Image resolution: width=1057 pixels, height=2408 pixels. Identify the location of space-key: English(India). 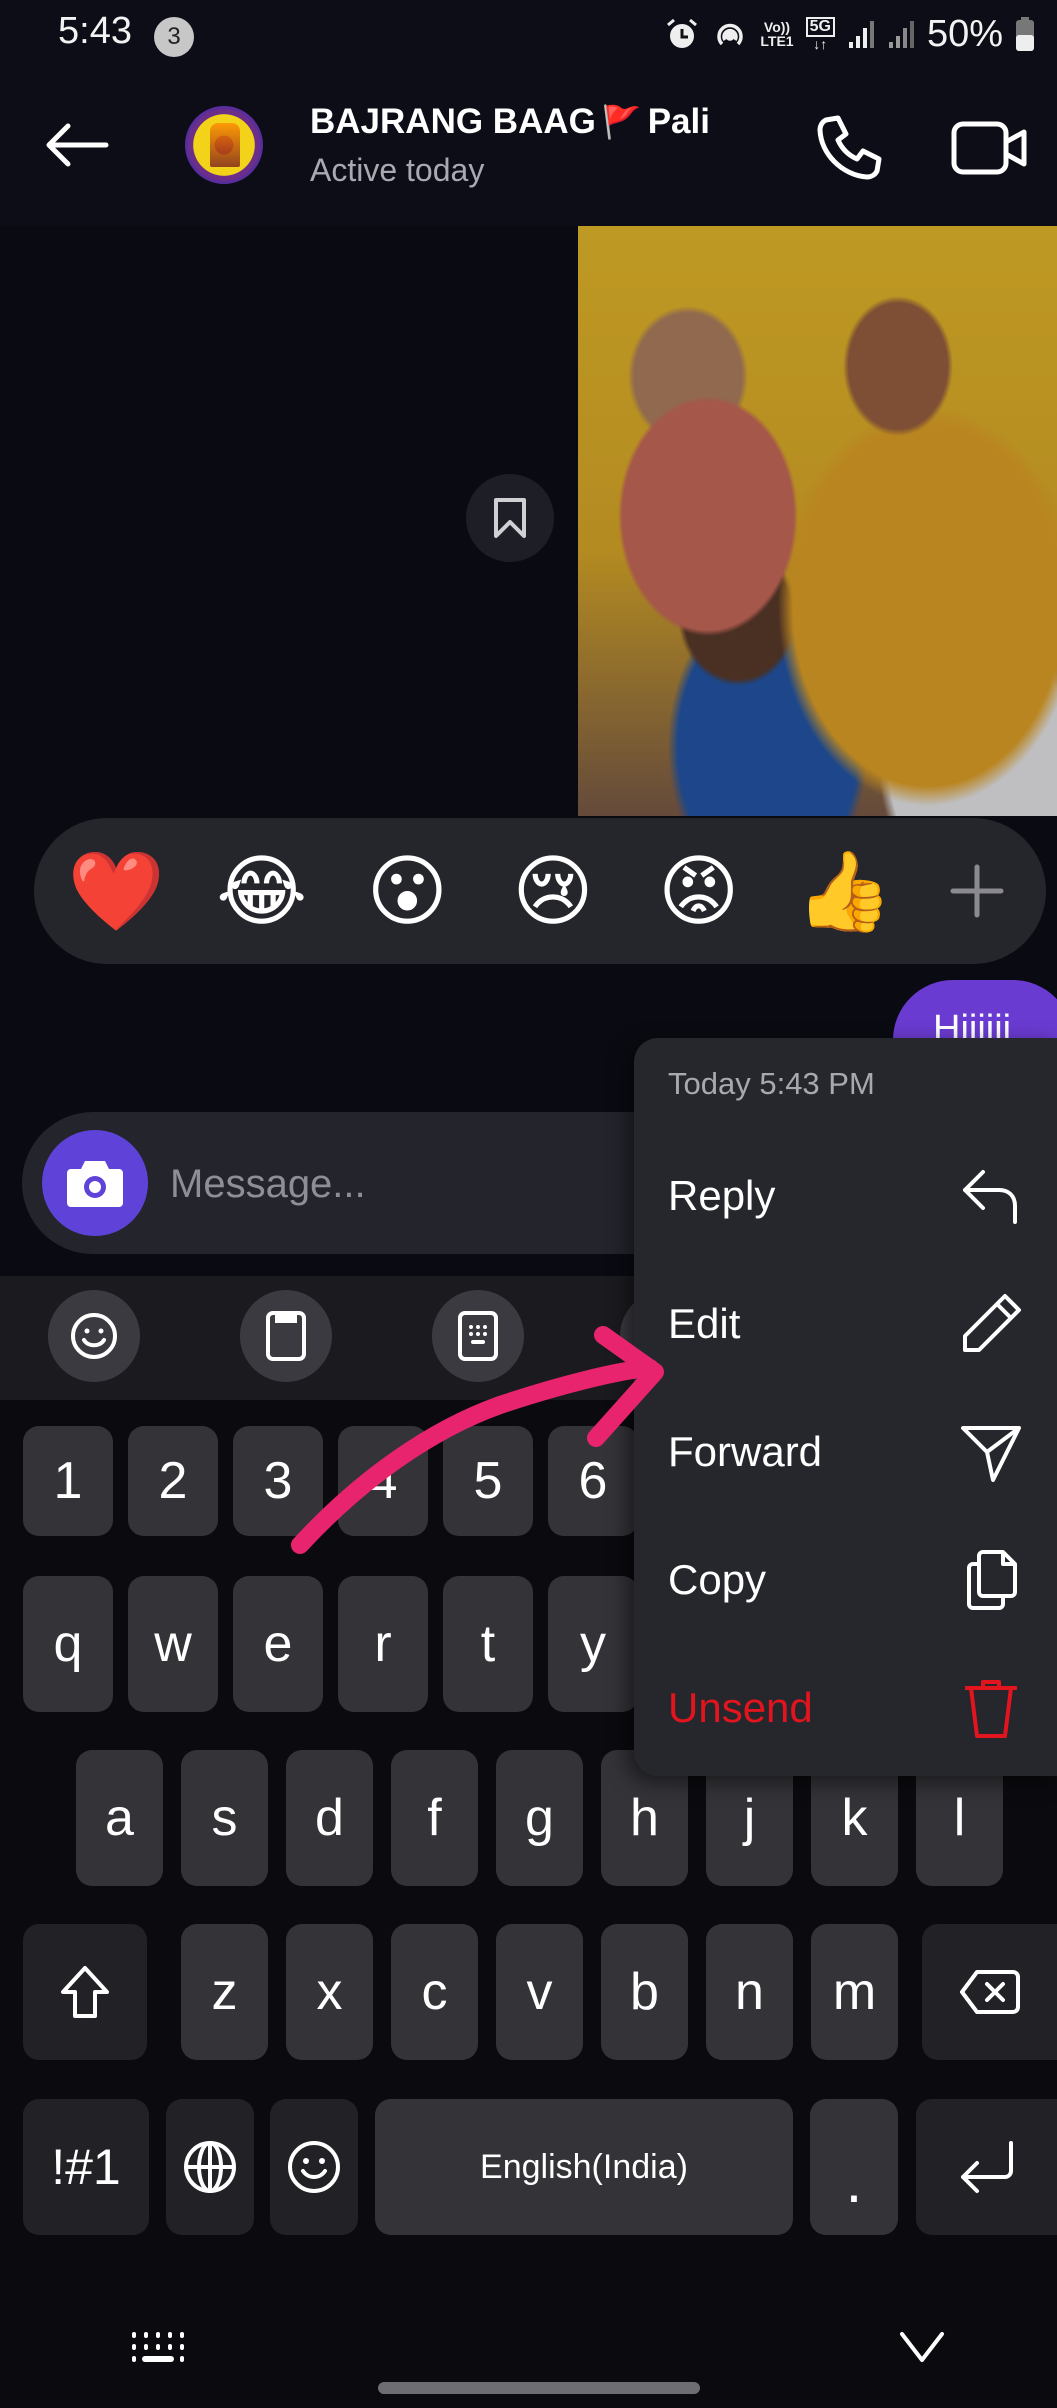
(584, 2167).